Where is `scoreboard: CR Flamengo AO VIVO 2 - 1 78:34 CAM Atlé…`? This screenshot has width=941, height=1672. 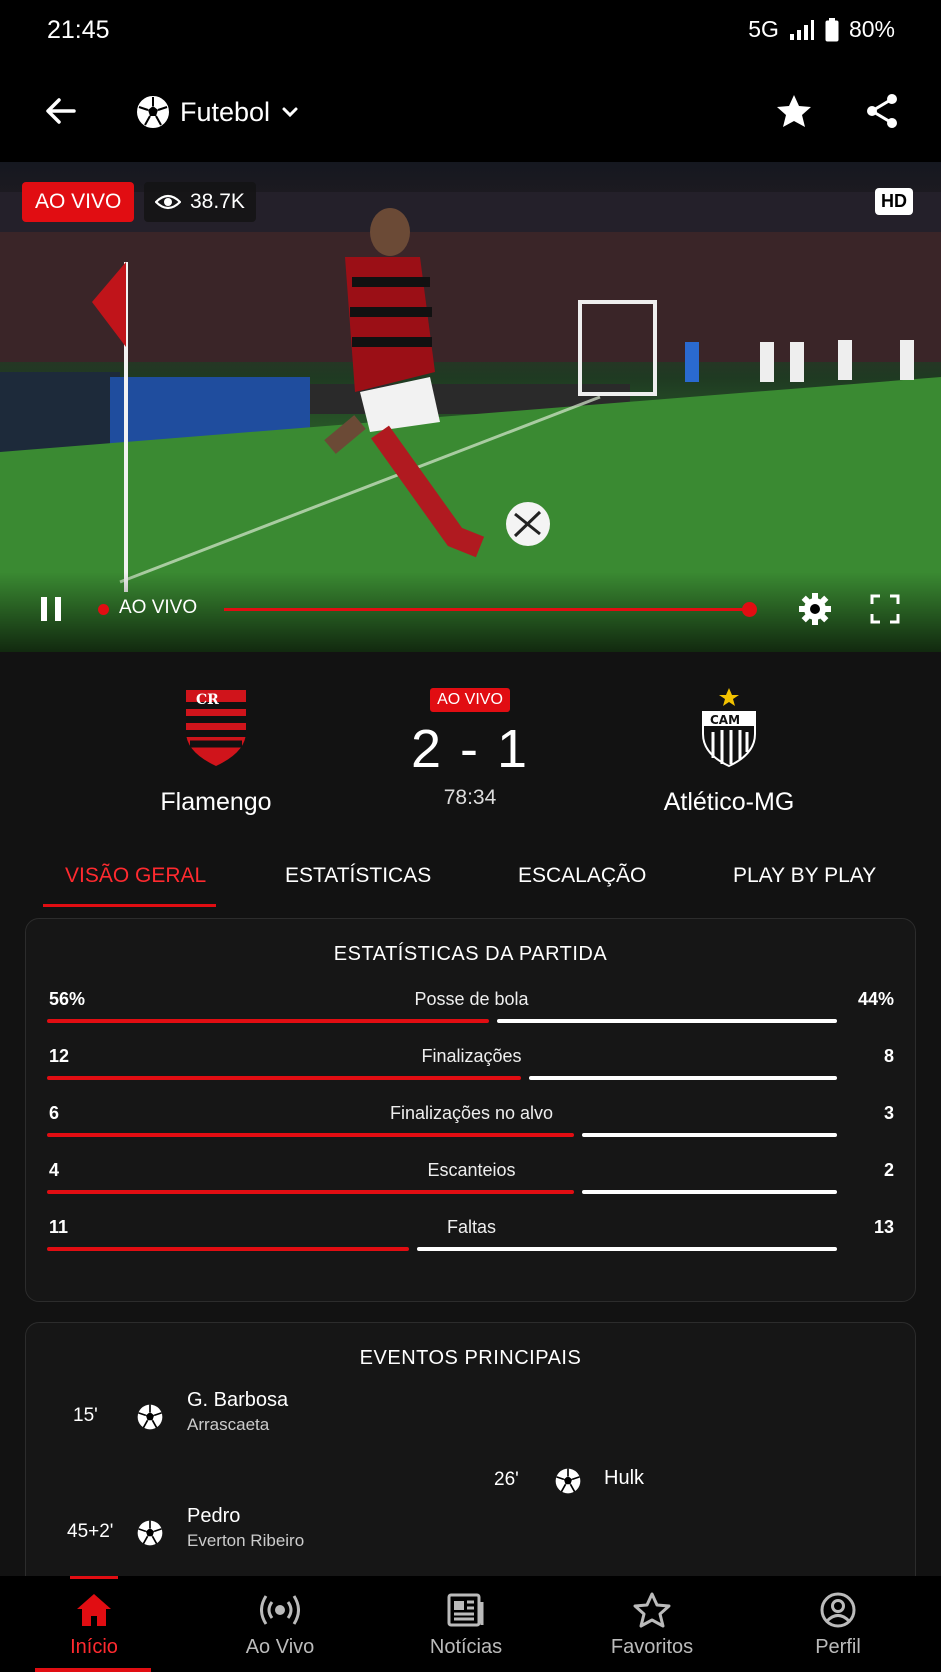 scoreboard: CR Flamengo AO VIVO 2 - 1 78:34 CAM Atlé… is located at coordinates (470, 742).